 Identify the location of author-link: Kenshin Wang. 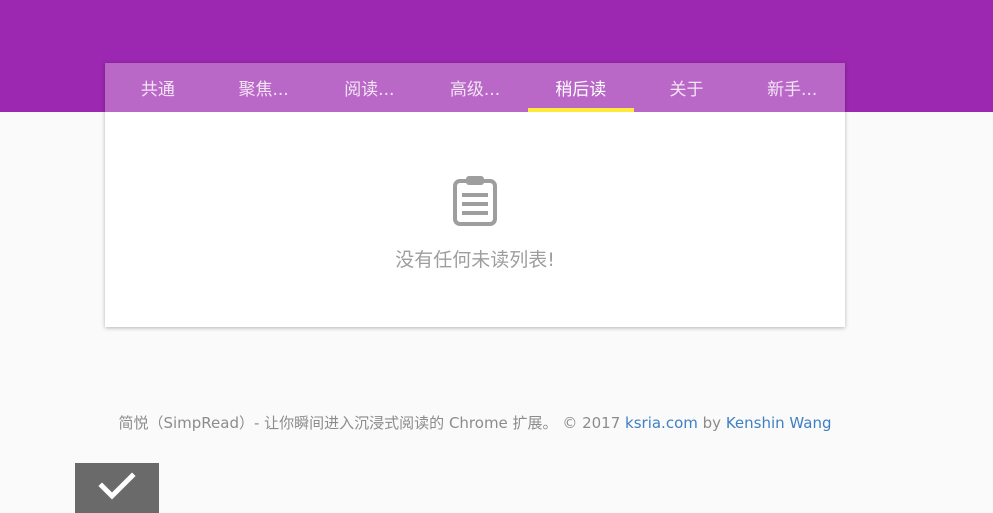
(779, 423).